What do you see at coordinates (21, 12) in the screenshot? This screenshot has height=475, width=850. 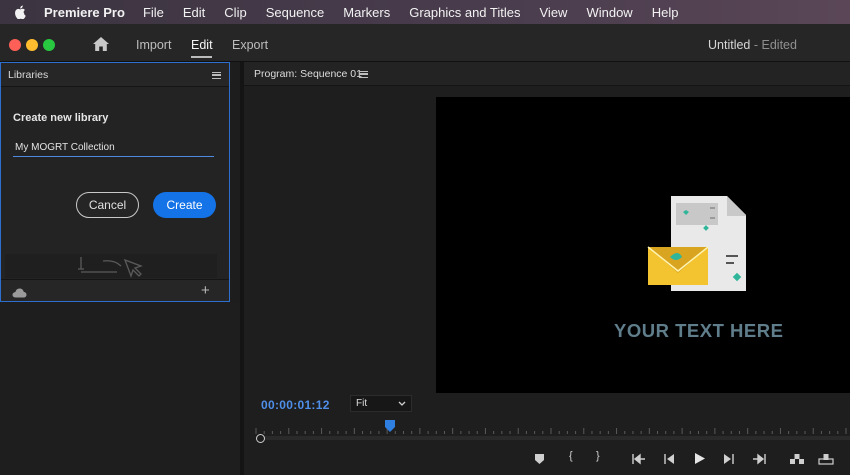 I see `apple-icon` at bounding box center [21, 12].